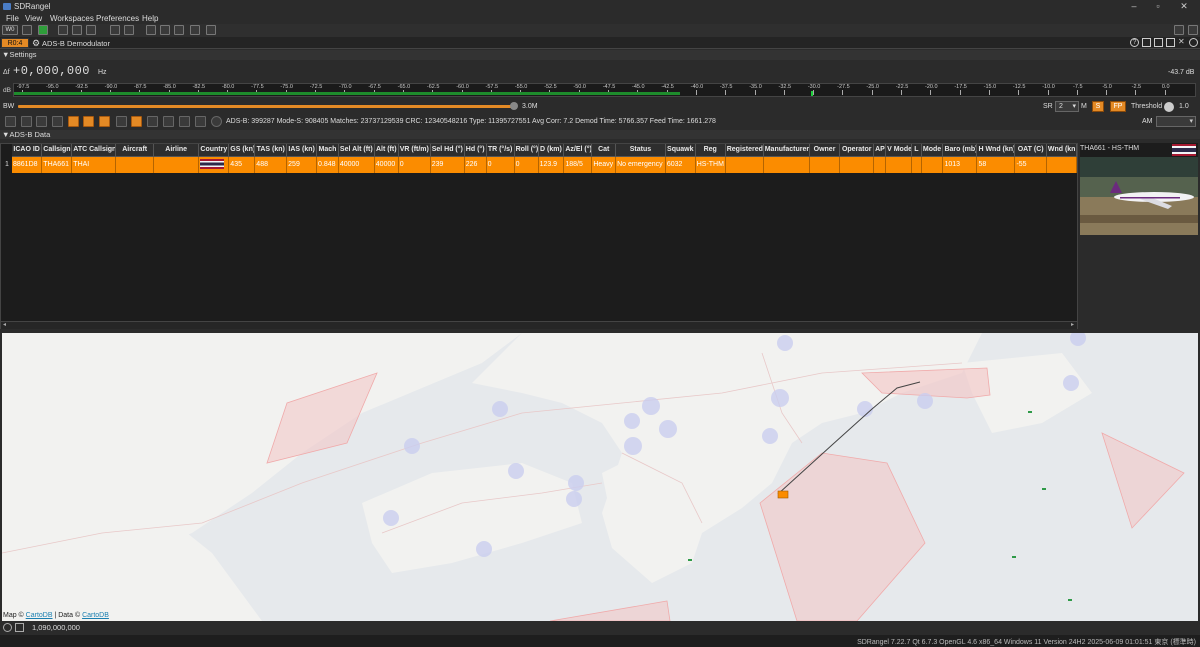  What do you see at coordinates (880, 150) in the screenshot?
I see `column-header: AP` at bounding box center [880, 150].